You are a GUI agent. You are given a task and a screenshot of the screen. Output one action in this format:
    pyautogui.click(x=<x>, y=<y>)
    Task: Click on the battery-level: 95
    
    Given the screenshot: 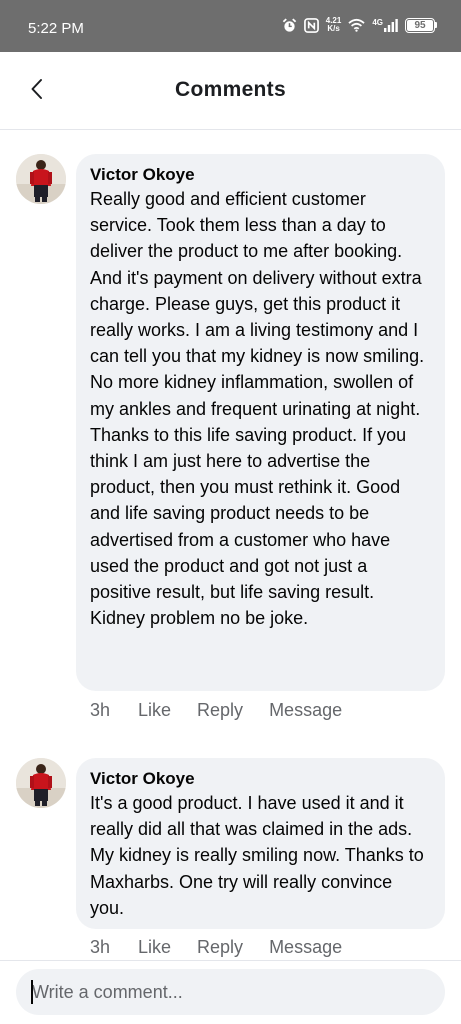 What is the action you would take?
    pyautogui.click(x=420, y=25)
    